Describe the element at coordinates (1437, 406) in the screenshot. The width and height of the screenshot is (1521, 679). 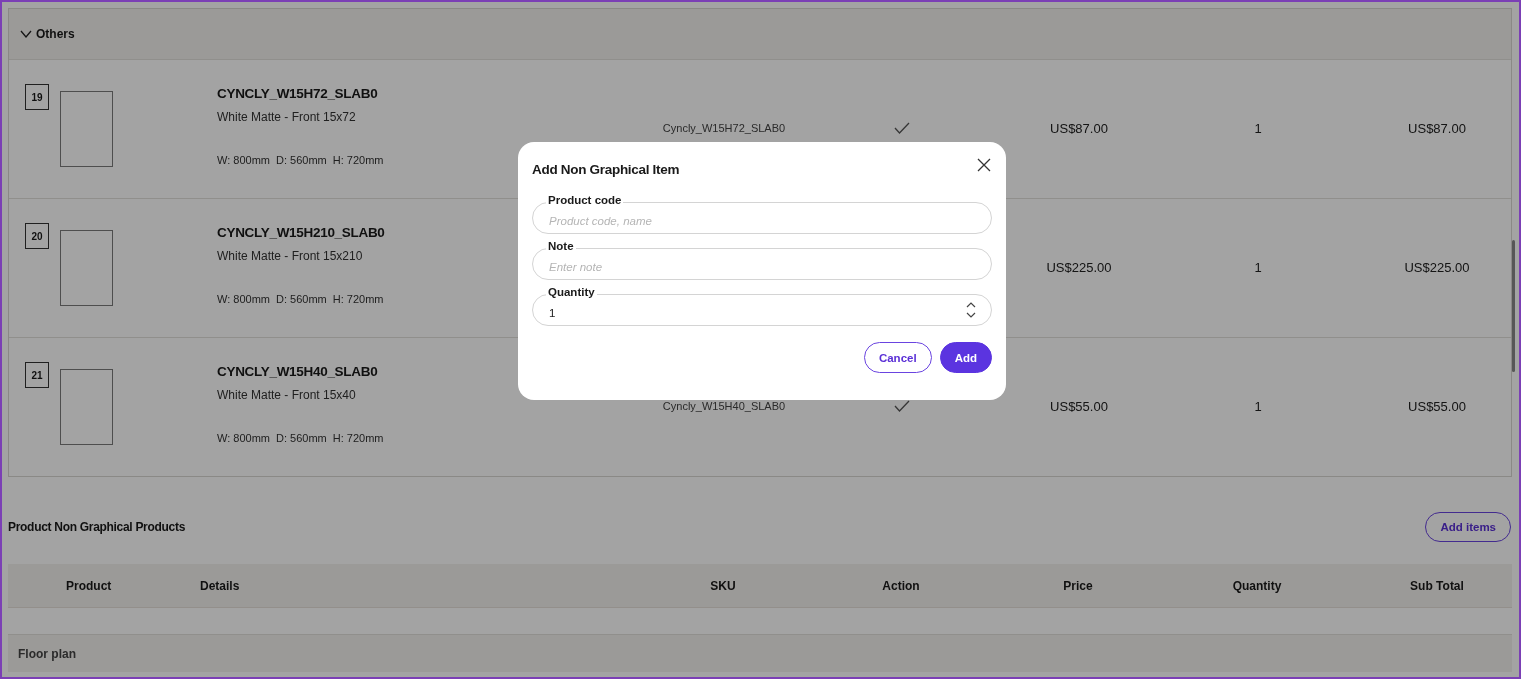
I see `subtotal: US$55.00` at that location.